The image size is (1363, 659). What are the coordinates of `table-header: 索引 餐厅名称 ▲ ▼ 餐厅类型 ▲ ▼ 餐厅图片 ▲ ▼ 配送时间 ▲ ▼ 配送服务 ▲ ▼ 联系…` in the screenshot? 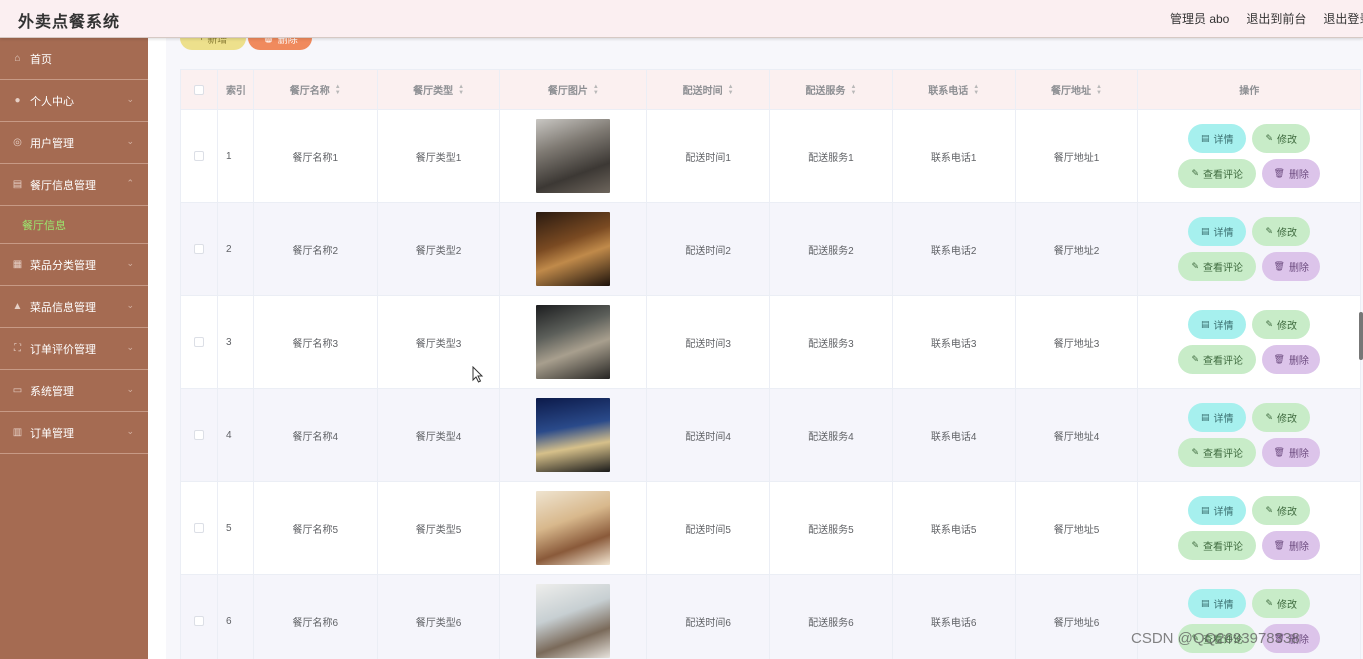 It's located at (770, 90).